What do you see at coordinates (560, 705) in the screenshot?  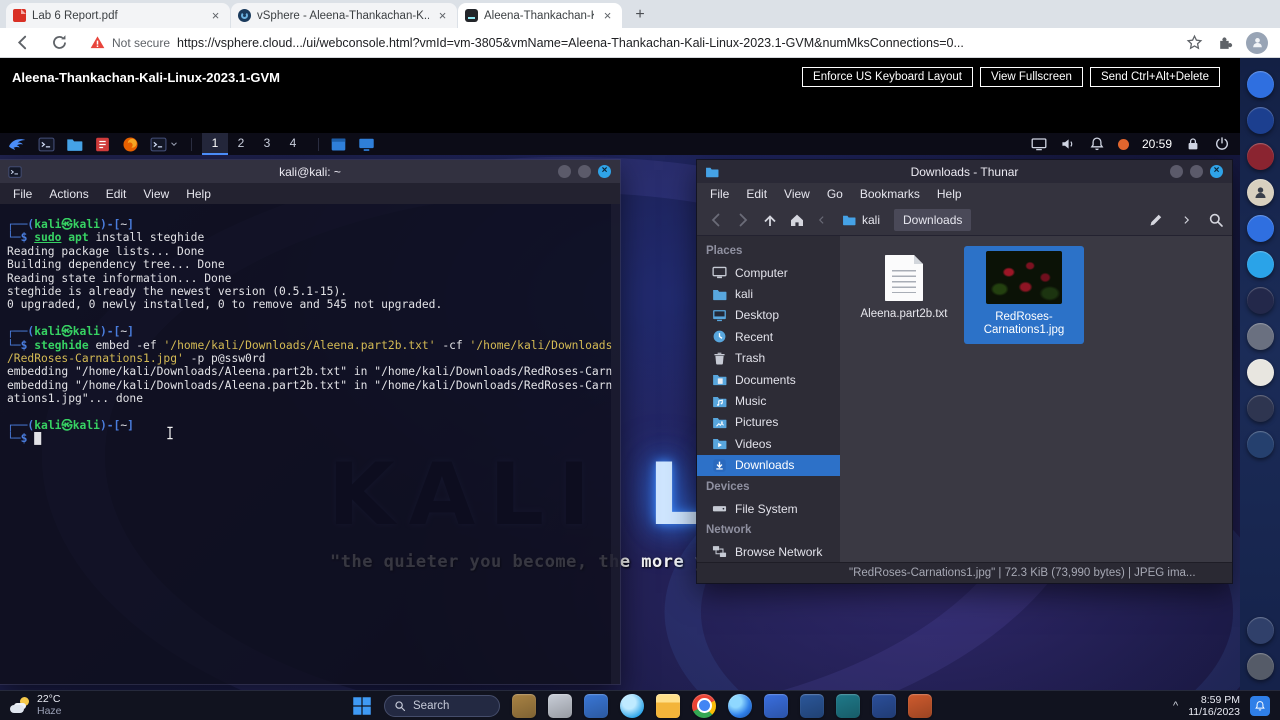 I see `taskbar-app-app-light` at bounding box center [560, 705].